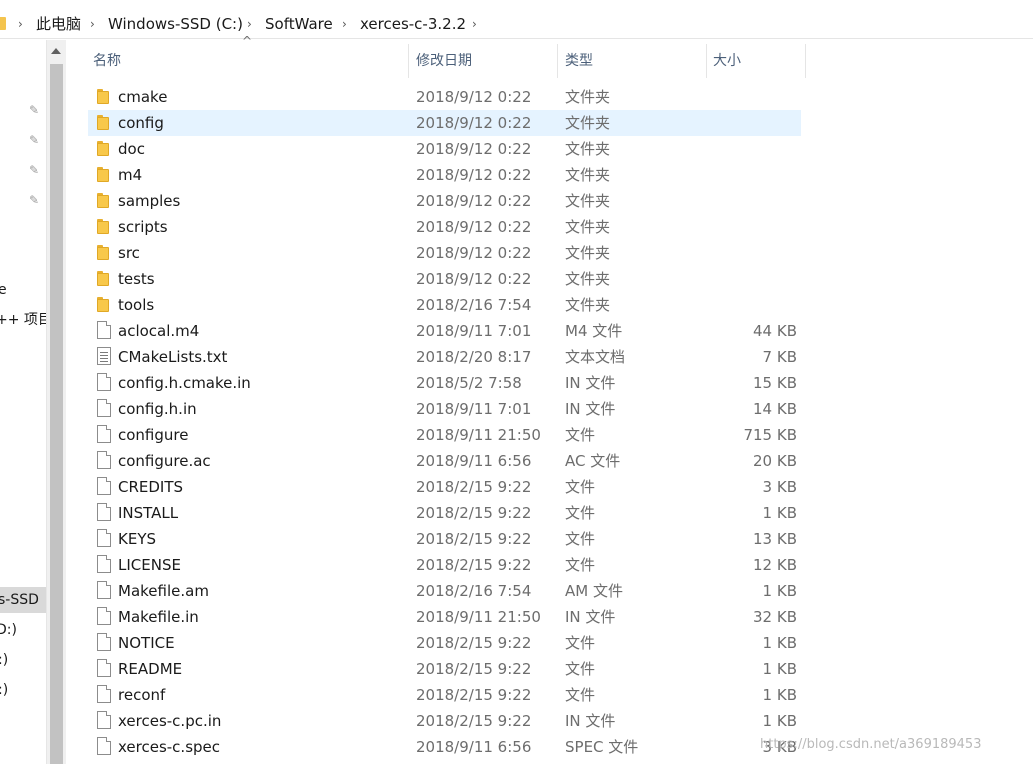  What do you see at coordinates (579, 60) in the screenshot?
I see `column-header-type: 类型` at bounding box center [579, 60].